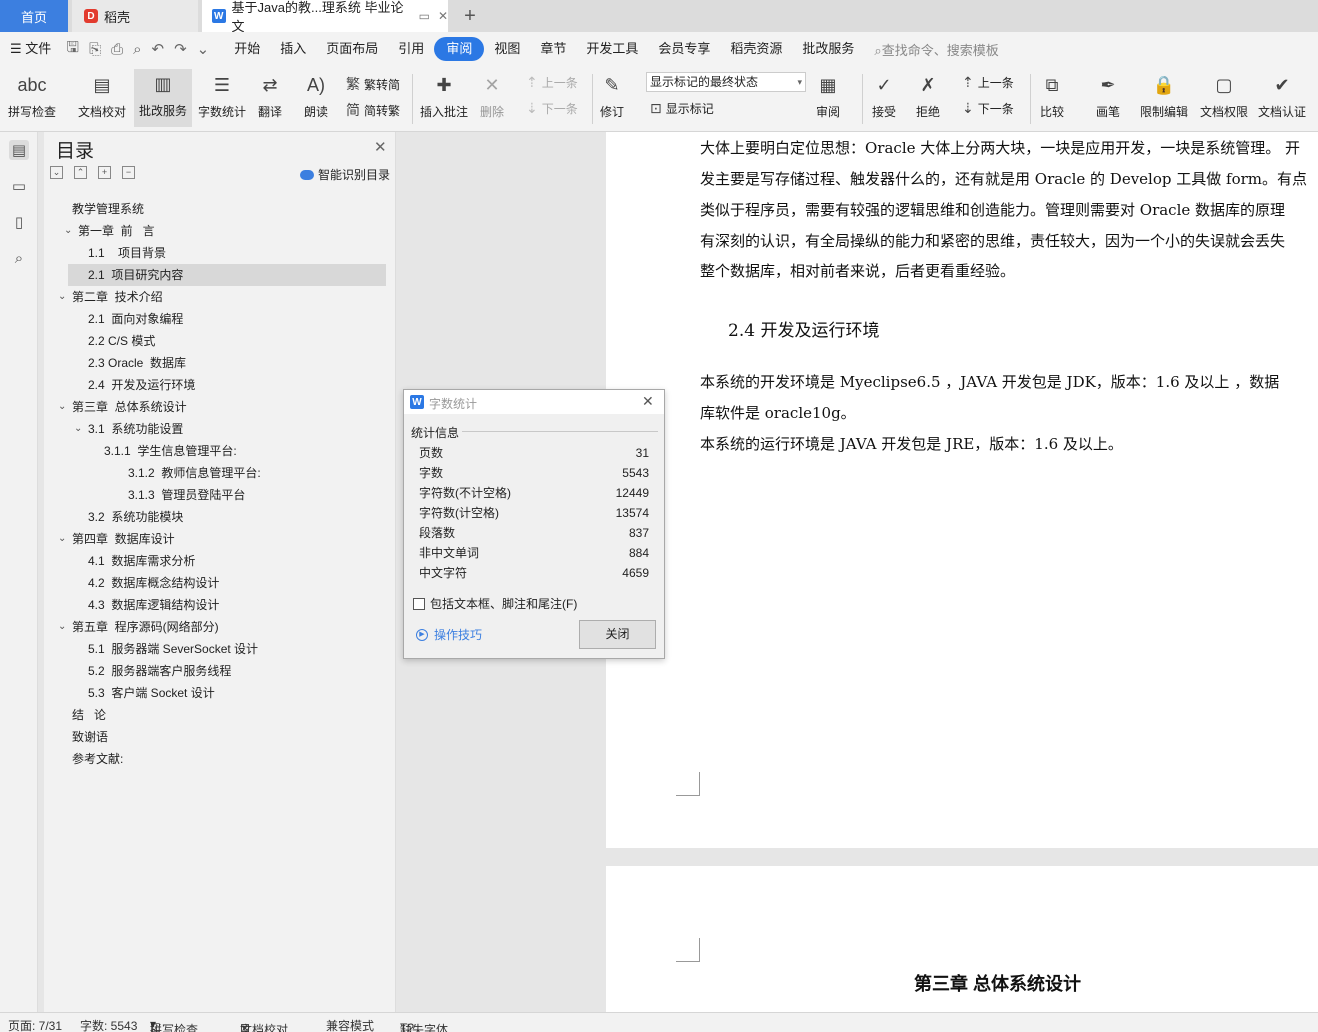 The width and height of the screenshot is (1318, 1032). Describe the element at coordinates (122, 407) in the screenshot. I see `toc-item: ⌄ 第三章 总体系统设计` at that location.